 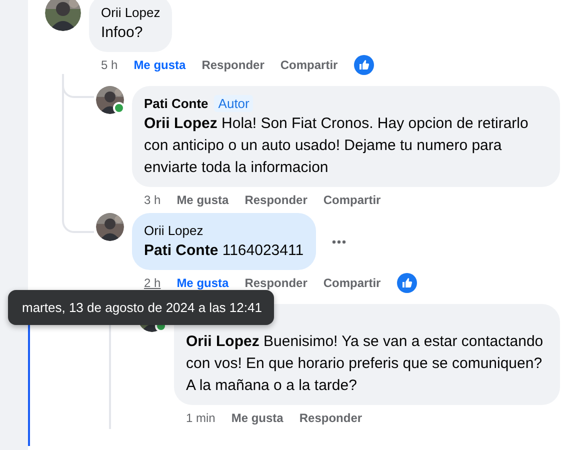 What do you see at coordinates (224, 251) in the screenshot?
I see `comment-text: Pati Conte 1164023411` at bounding box center [224, 251].